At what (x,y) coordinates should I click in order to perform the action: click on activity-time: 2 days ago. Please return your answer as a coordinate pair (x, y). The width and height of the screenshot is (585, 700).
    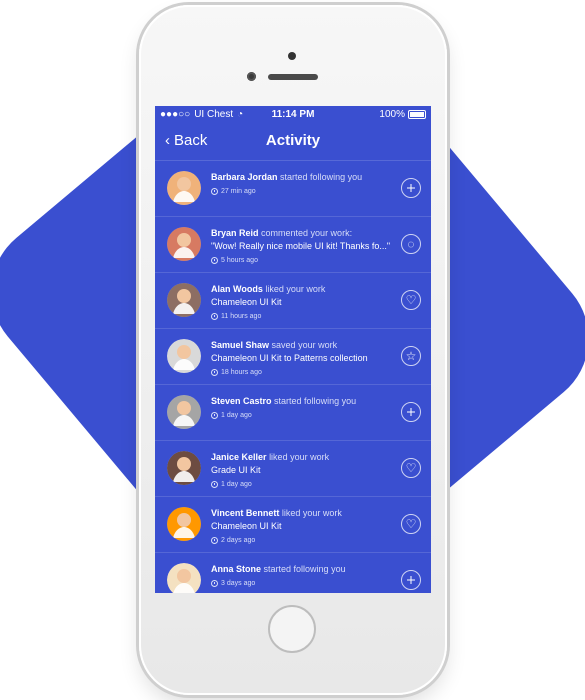
    Looking at the image, I should click on (302, 540).